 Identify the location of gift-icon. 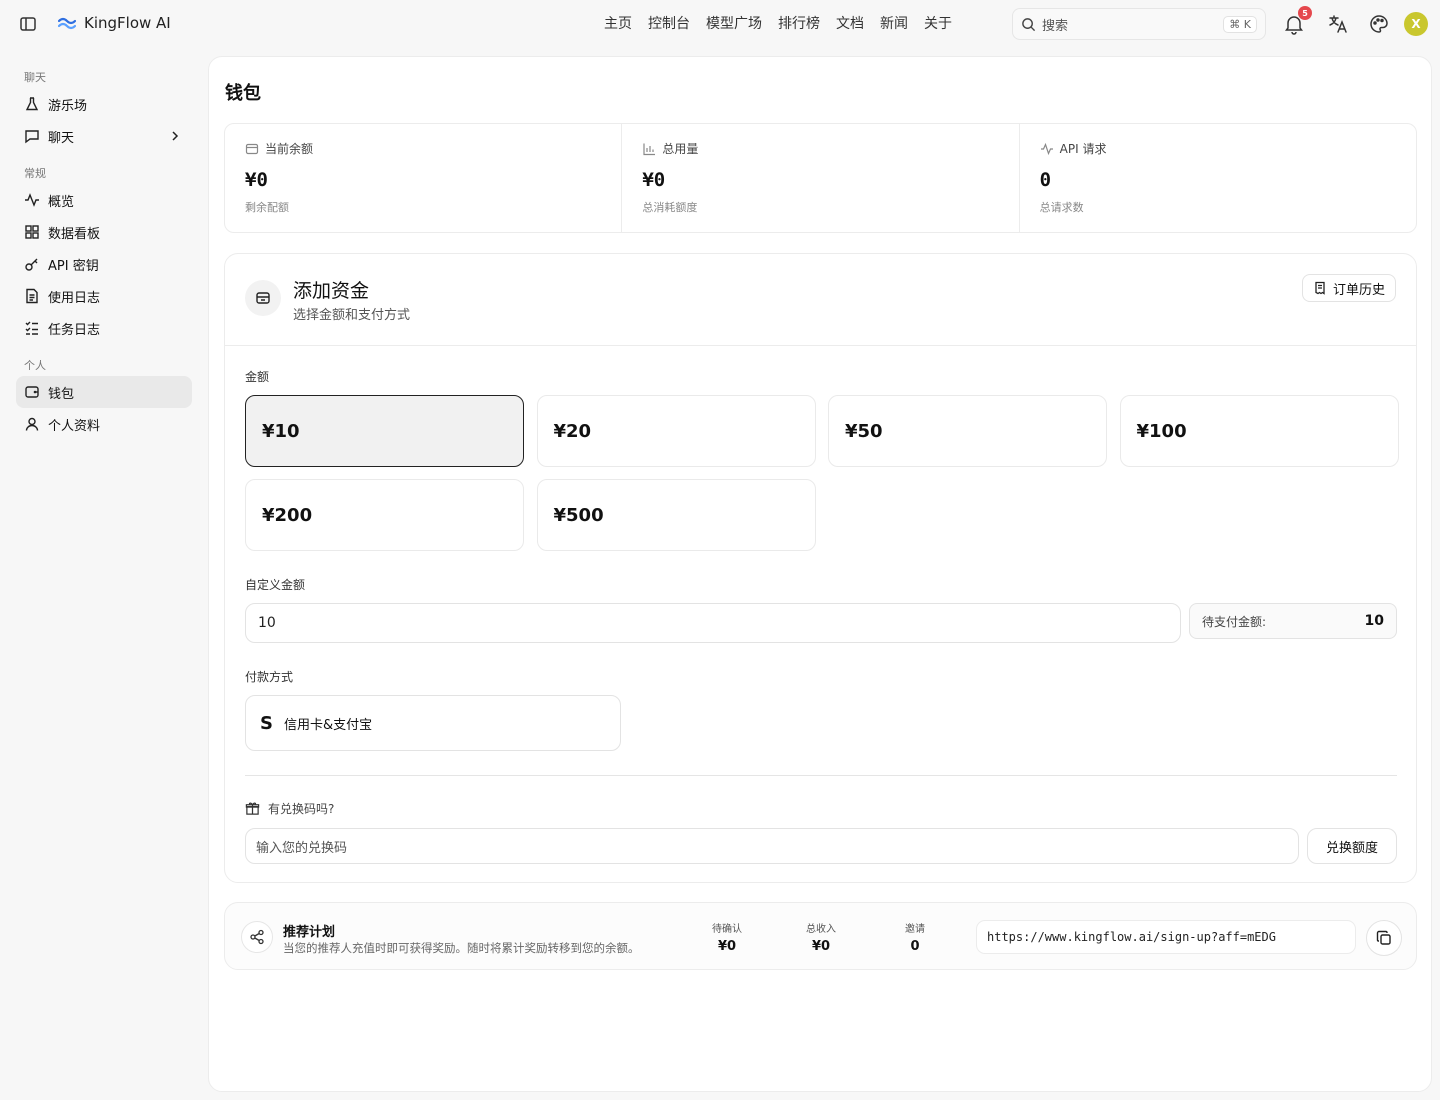
(252, 808).